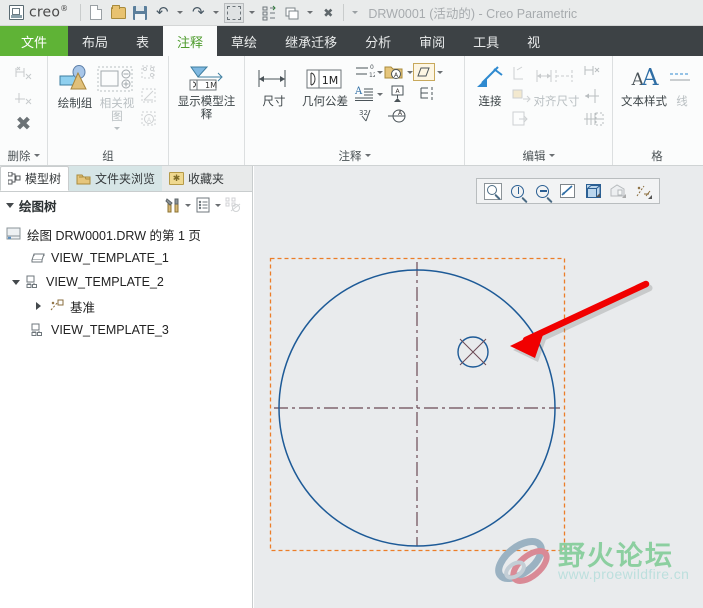  What do you see at coordinates (521, 73) in the screenshot?
I see `clip-dimension-icon` at bounding box center [521, 73].